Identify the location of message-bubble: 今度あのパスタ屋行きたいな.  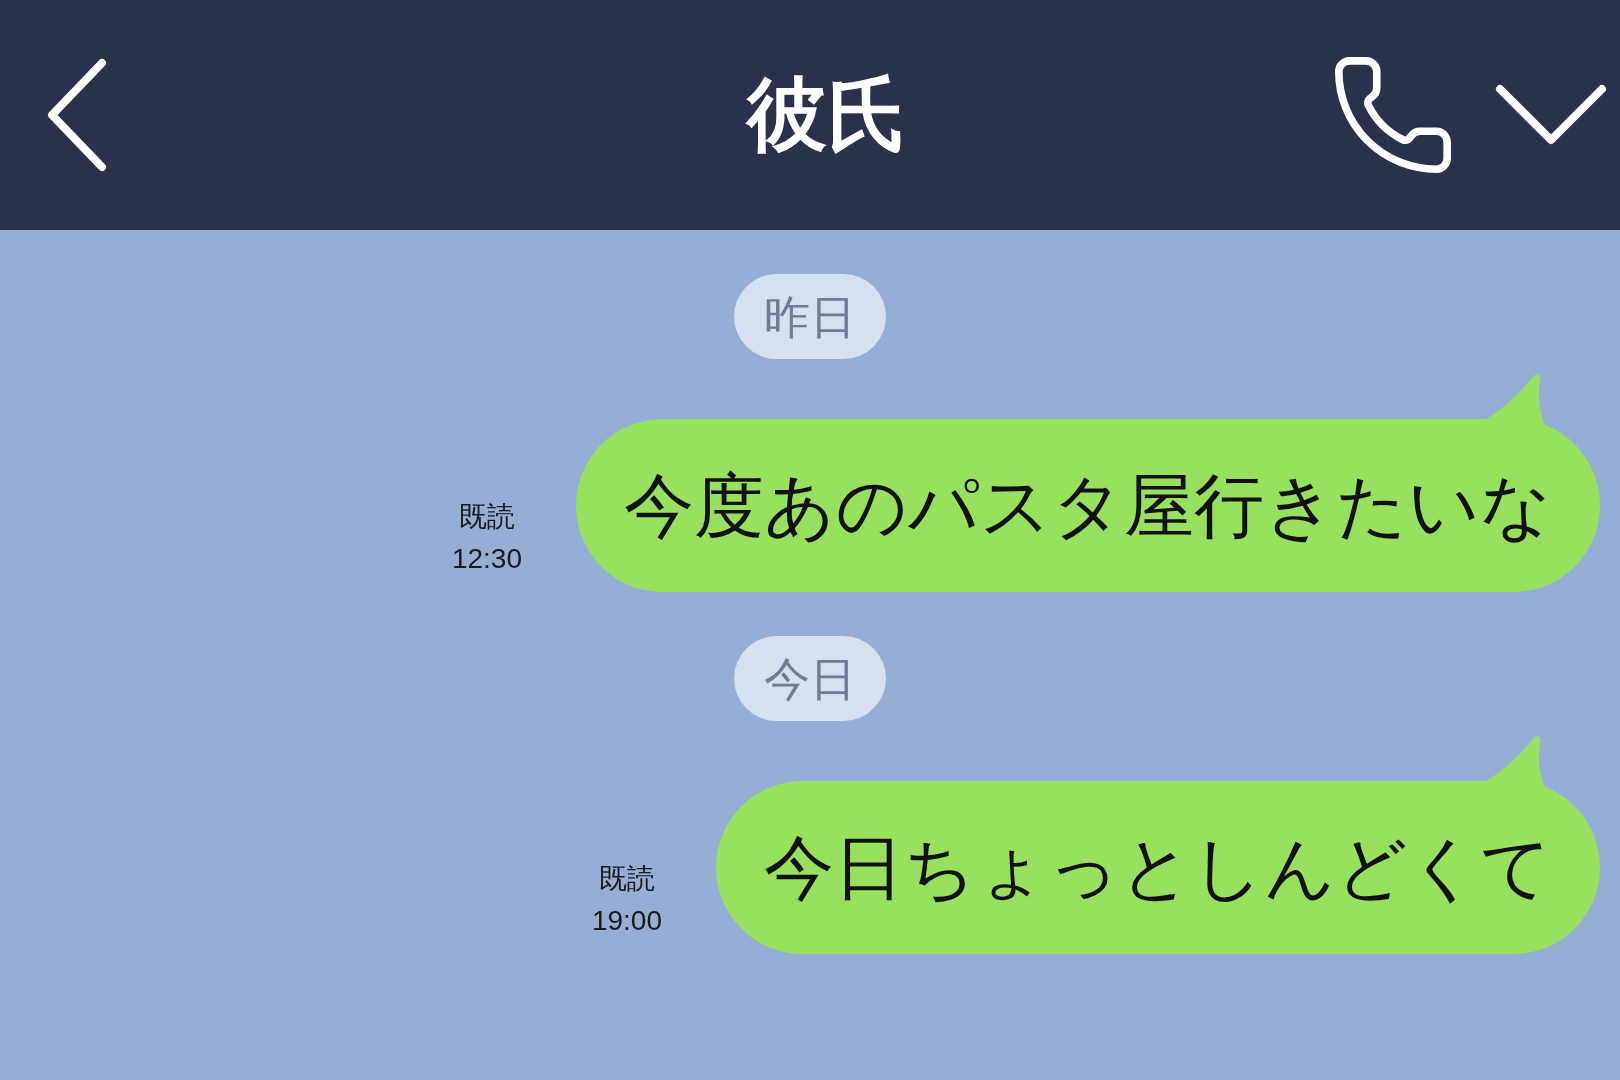
(1088, 505).